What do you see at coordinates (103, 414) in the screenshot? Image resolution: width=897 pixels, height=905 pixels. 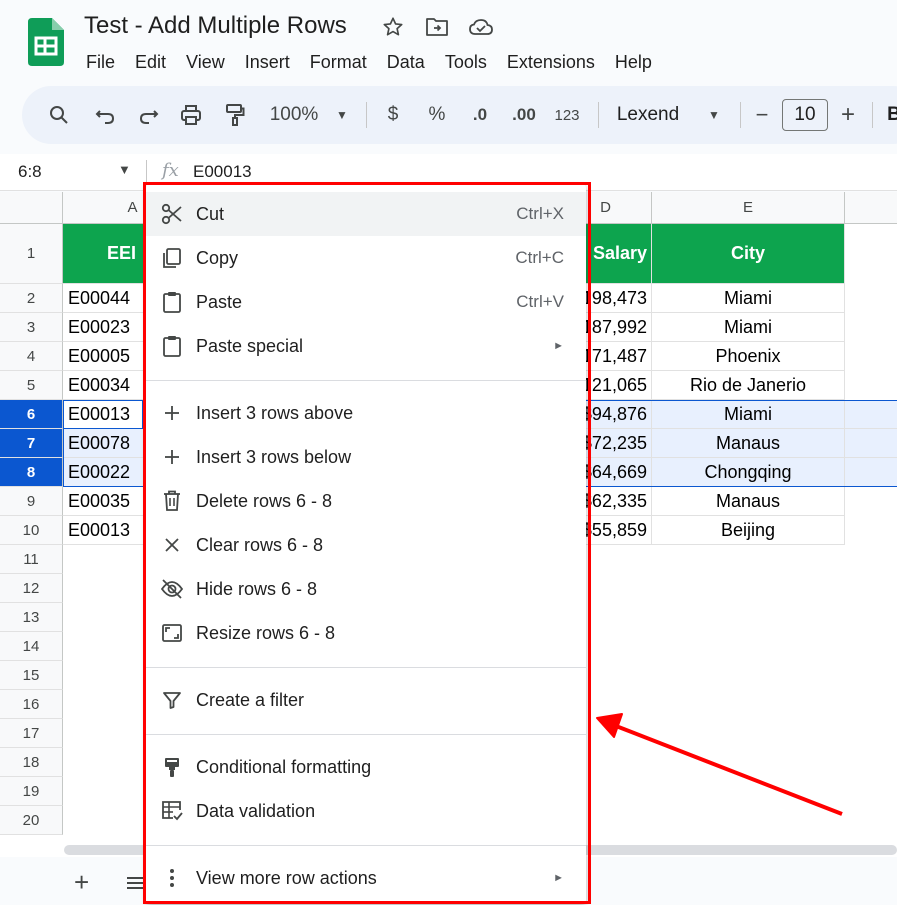 I see `active-cell-border` at bounding box center [103, 414].